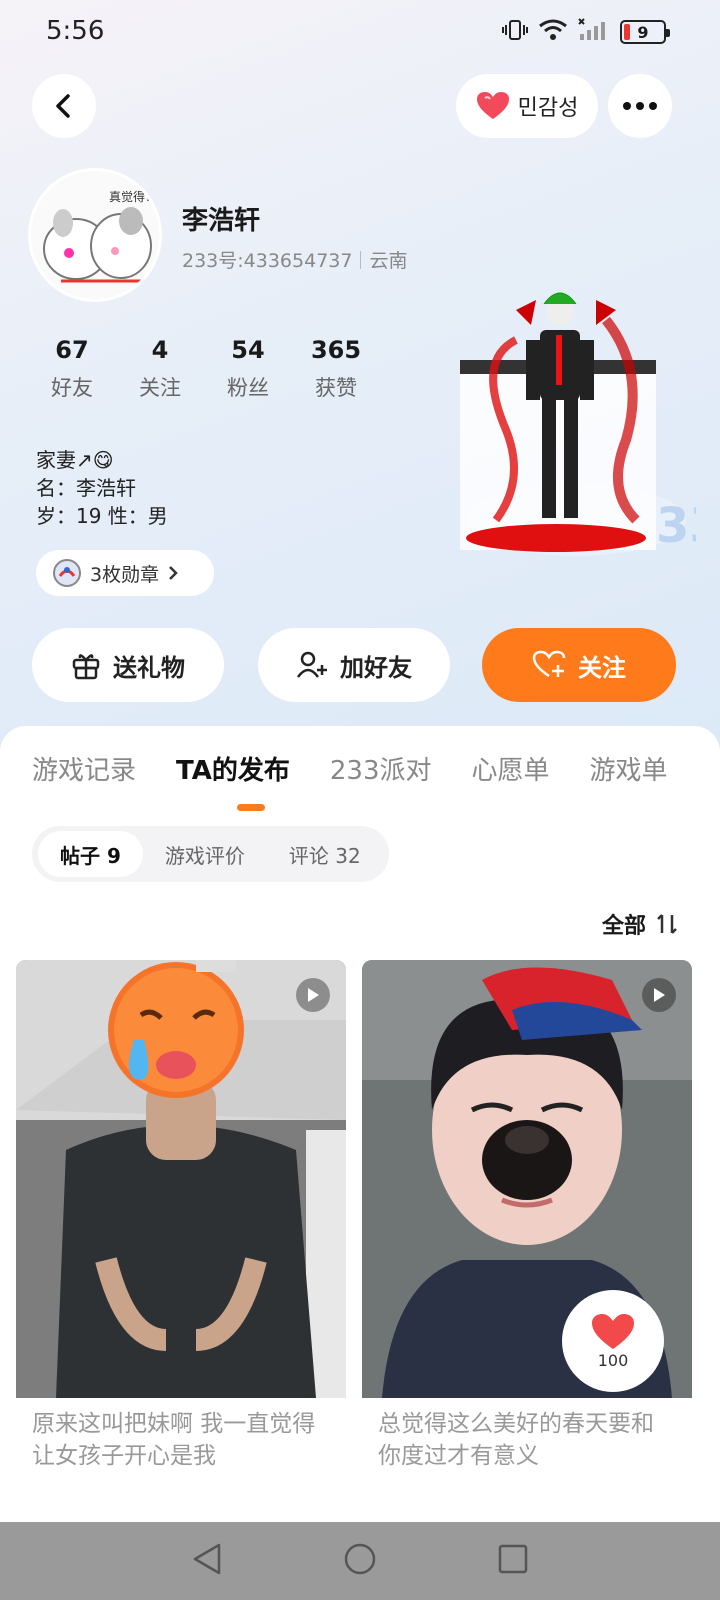 This screenshot has height=1600, width=720. What do you see at coordinates (221, 221) in the screenshot?
I see `username: 李浩轩` at bounding box center [221, 221].